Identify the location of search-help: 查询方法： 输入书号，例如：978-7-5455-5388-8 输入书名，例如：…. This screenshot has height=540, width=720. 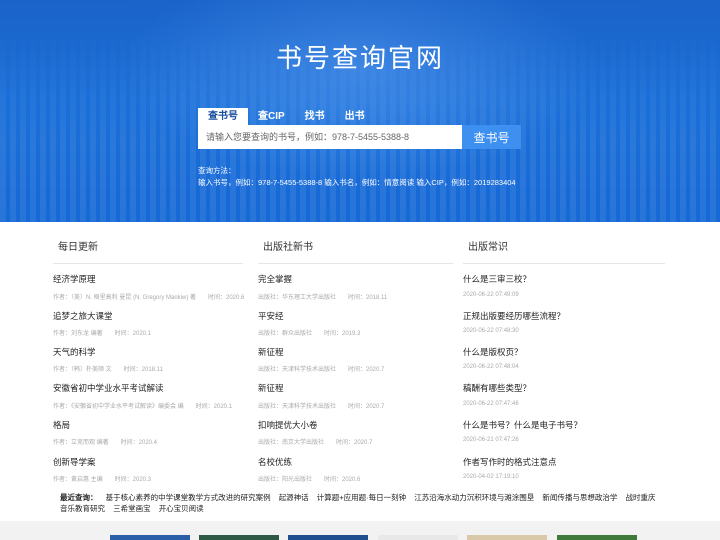
(357, 177).